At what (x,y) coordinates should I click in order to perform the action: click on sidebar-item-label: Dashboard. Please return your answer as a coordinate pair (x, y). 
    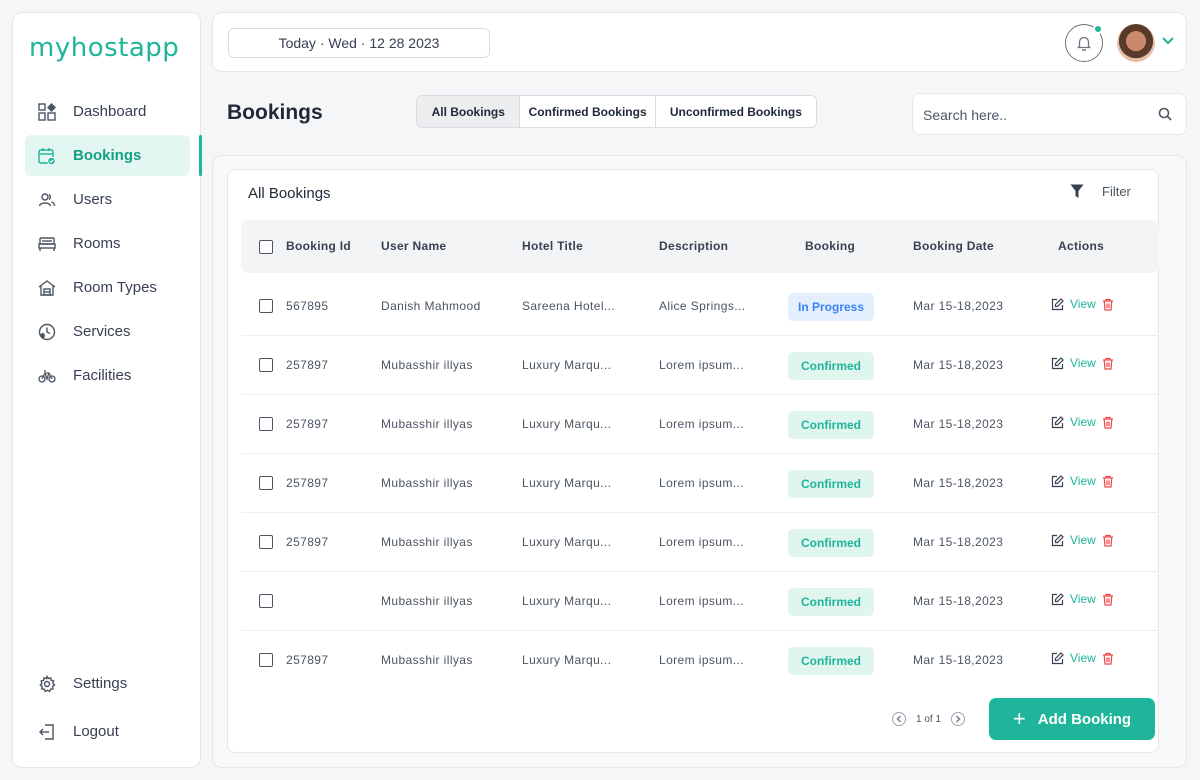
    Looking at the image, I should click on (110, 111).